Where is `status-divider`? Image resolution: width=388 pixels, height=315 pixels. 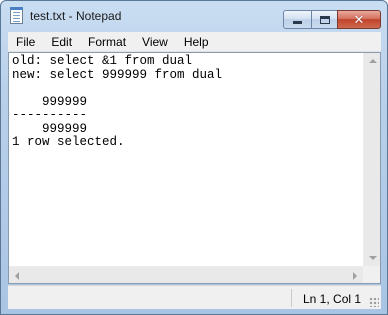
status-divider is located at coordinates (291, 298).